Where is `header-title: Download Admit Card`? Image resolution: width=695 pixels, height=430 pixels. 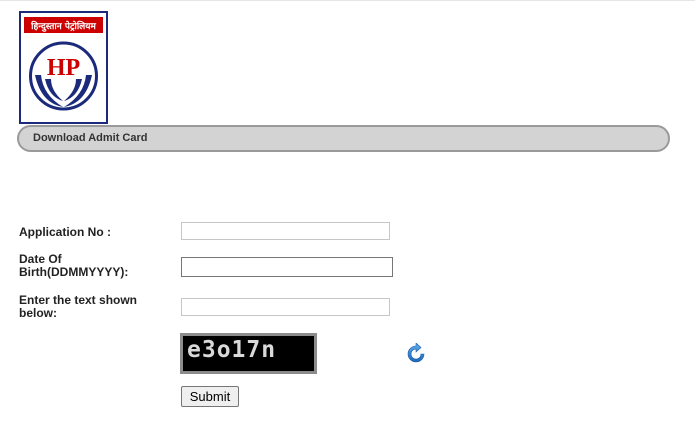 header-title: Download Admit Card is located at coordinates (90, 138).